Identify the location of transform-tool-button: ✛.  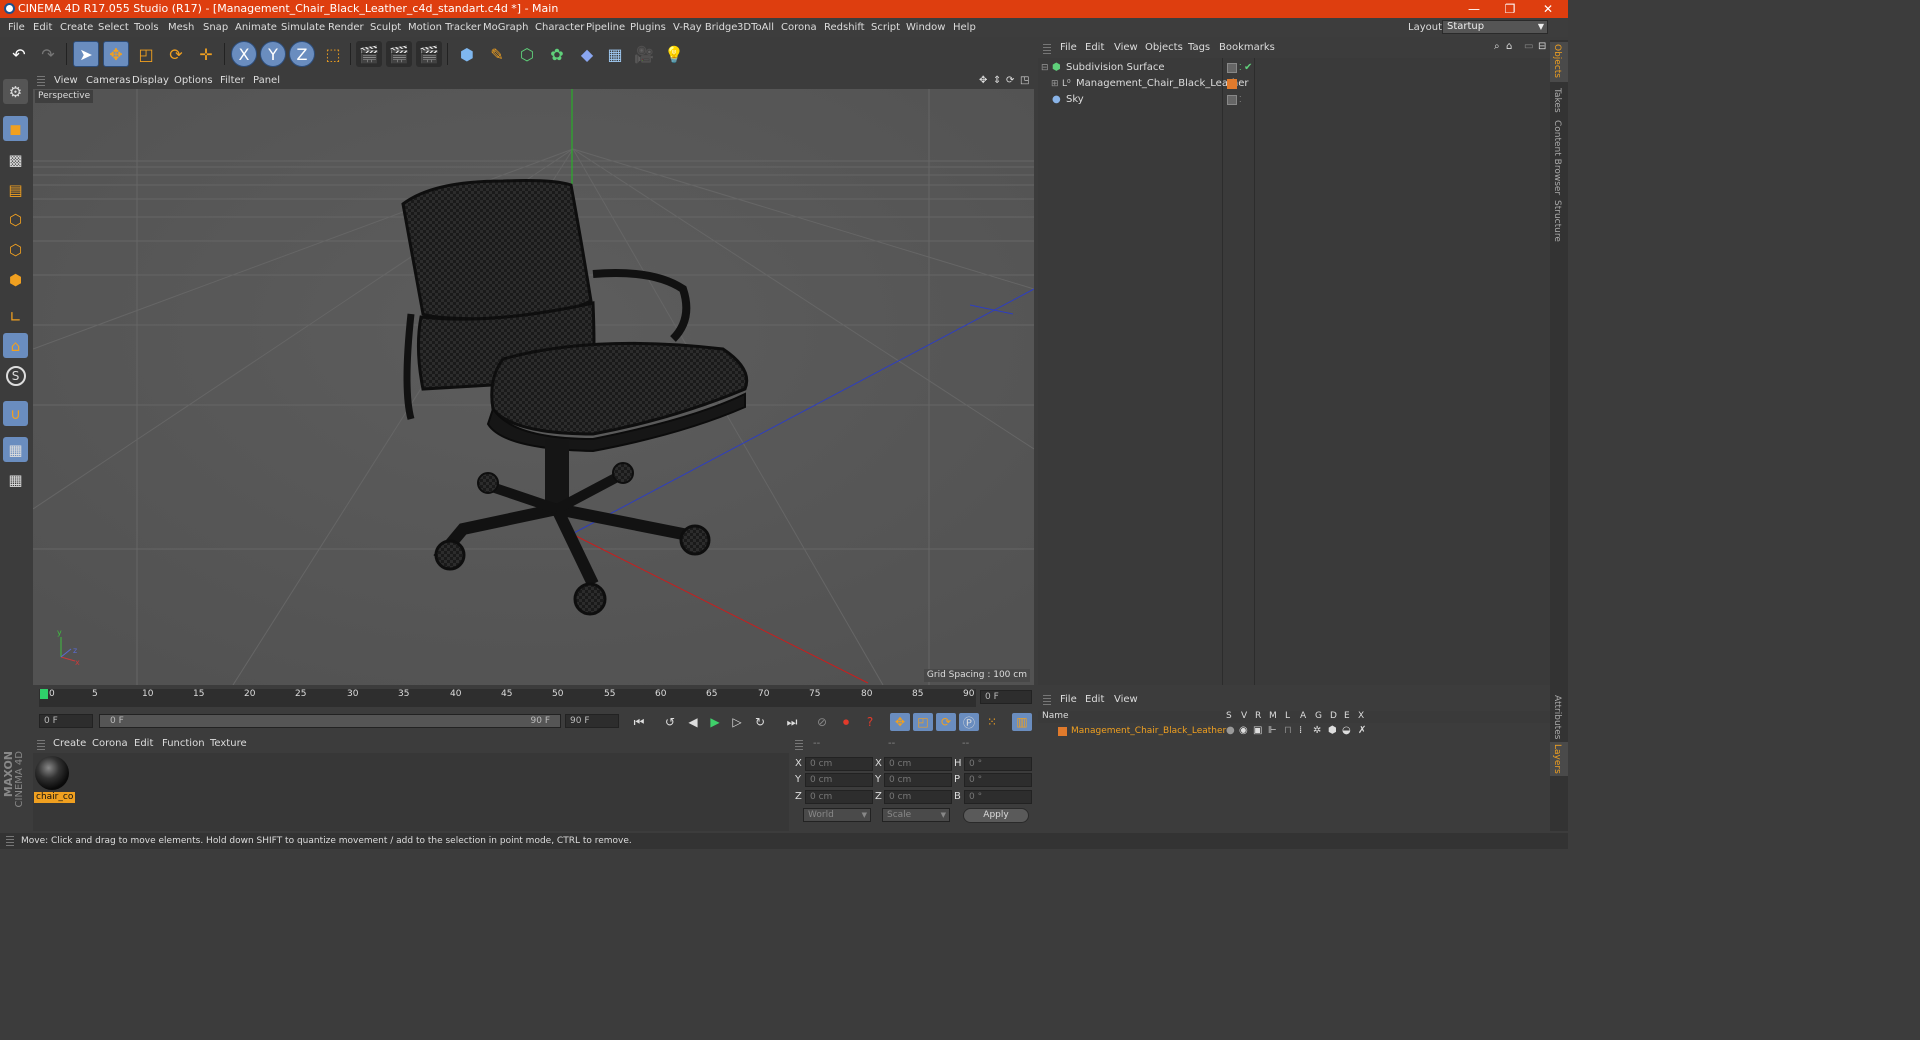
(206, 54).